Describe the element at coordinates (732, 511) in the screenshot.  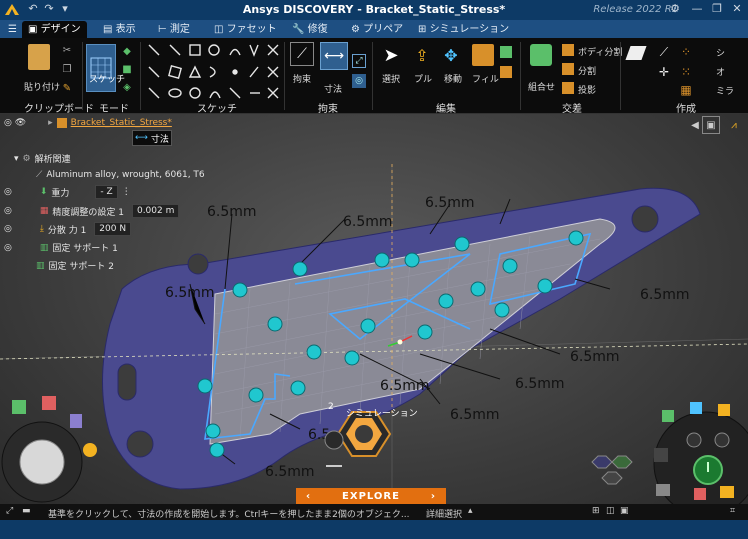
I see `status-snap-icon: ⌗` at that location.